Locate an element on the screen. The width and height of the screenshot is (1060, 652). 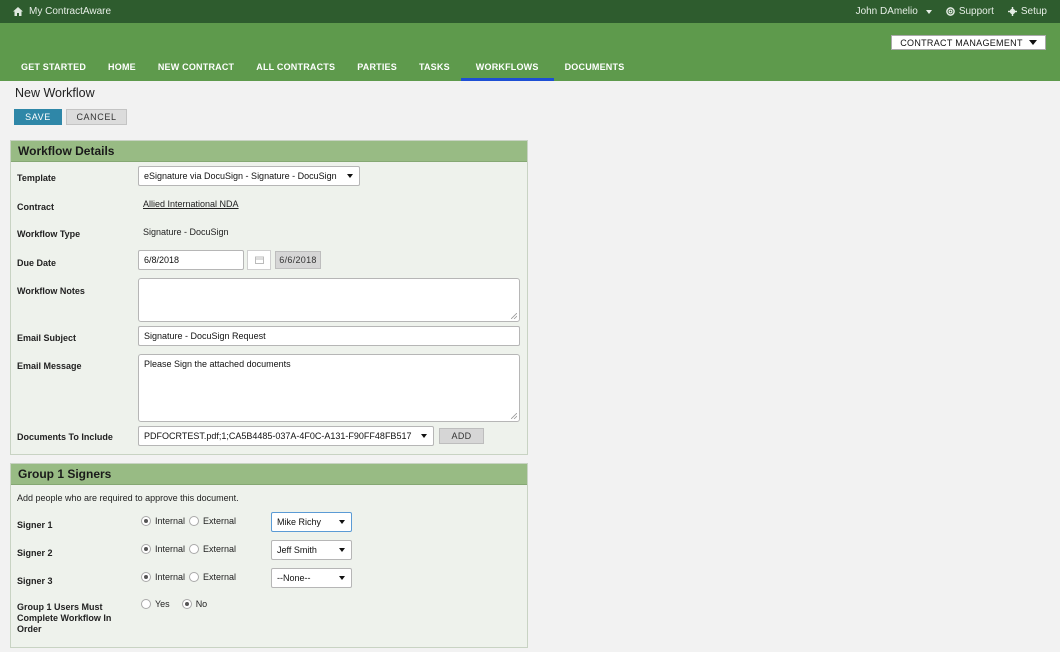
tab-workflows: WORKFLOWS is located at coordinates (507, 71).